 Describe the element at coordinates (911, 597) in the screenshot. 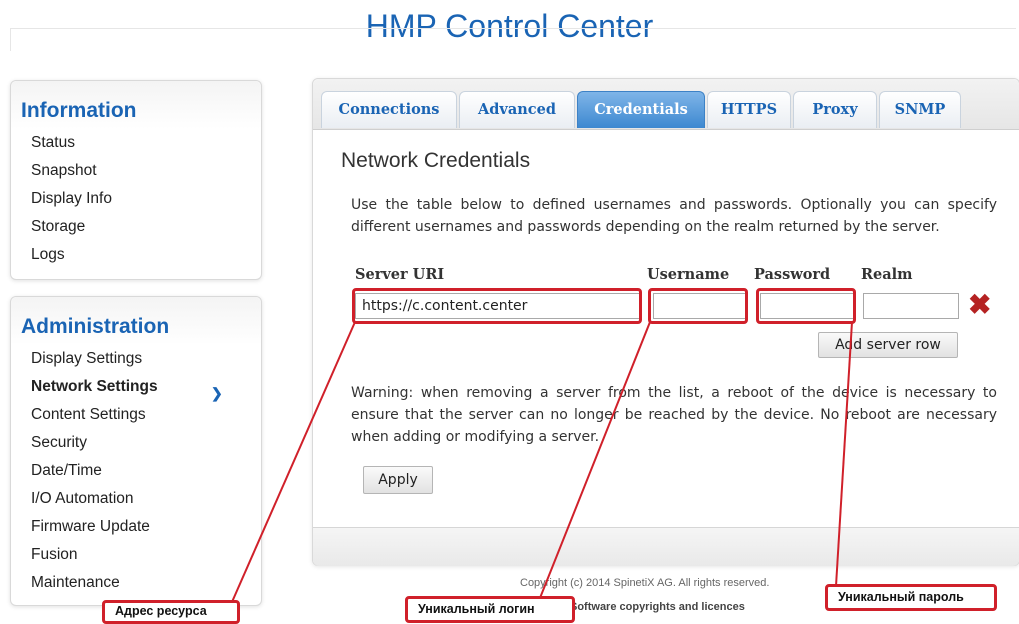

I see `label-unique-password: Уникальный пароль` at that location.